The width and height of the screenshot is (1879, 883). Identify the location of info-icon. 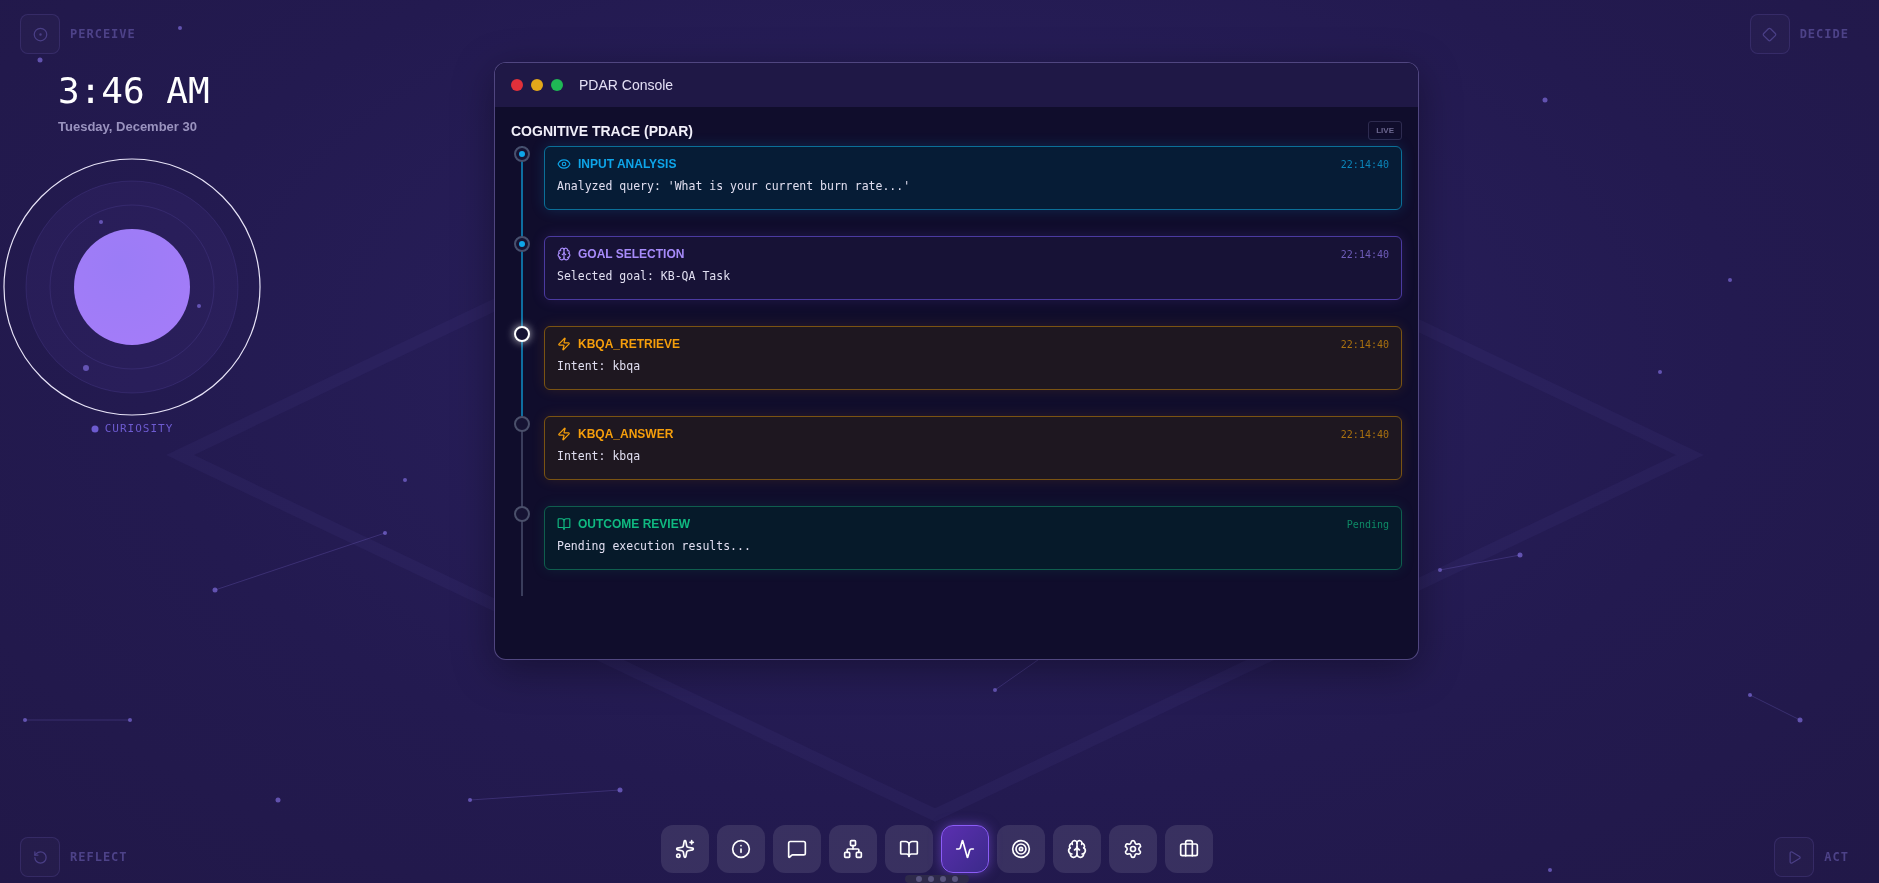
(740, 849).